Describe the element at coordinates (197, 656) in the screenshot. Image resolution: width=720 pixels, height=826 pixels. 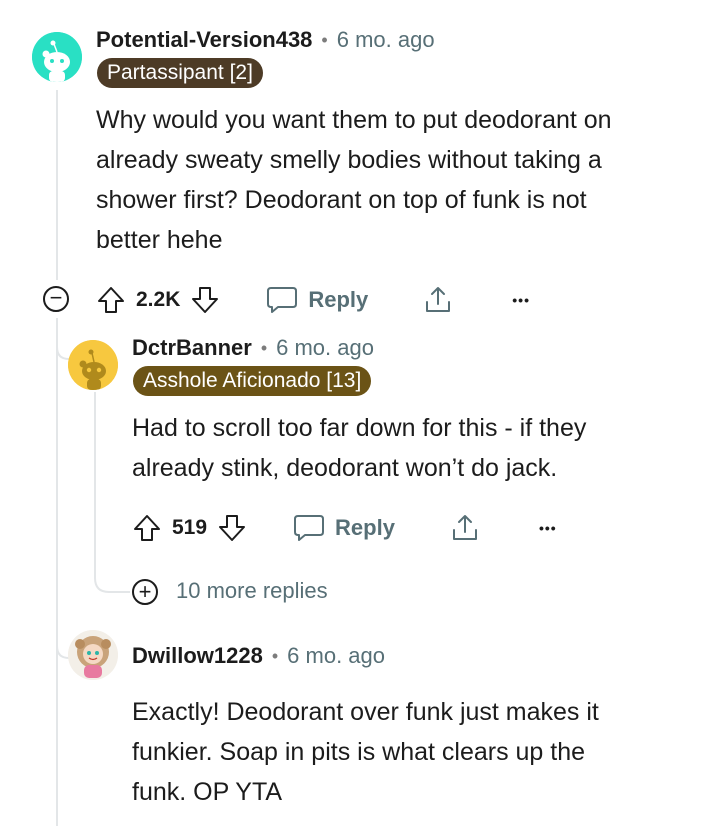
I see `username: Dwillow1228` at that location.